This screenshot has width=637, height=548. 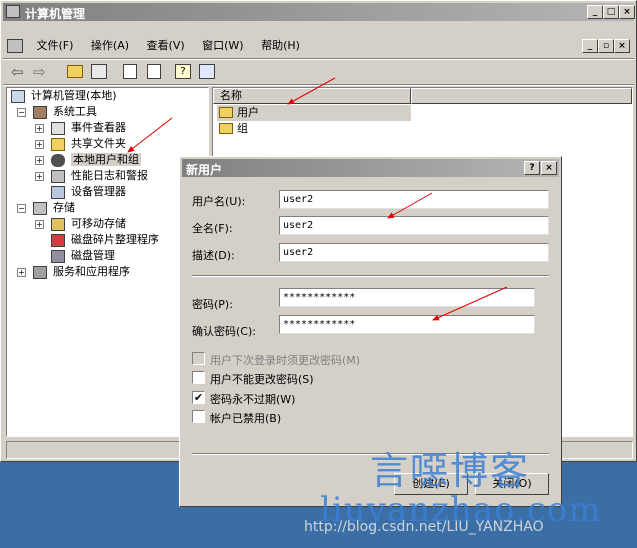 What do you see at coordinates (58, 224) in the screenshot?
I see `removable-storage-icon` at bounding box center [58, 224].